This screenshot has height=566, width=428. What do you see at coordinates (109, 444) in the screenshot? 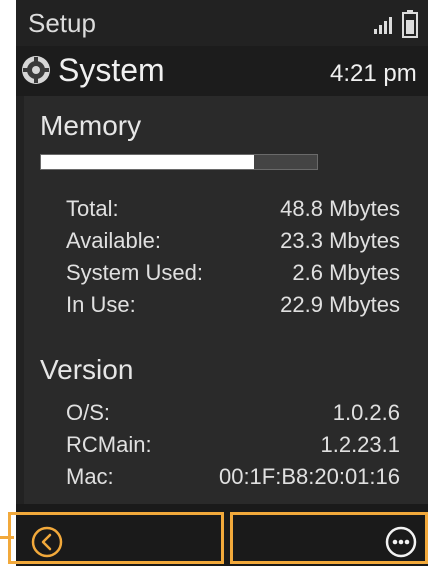
I see `version-rcmain-label: RCMain:` at bounding box center [109, 444].